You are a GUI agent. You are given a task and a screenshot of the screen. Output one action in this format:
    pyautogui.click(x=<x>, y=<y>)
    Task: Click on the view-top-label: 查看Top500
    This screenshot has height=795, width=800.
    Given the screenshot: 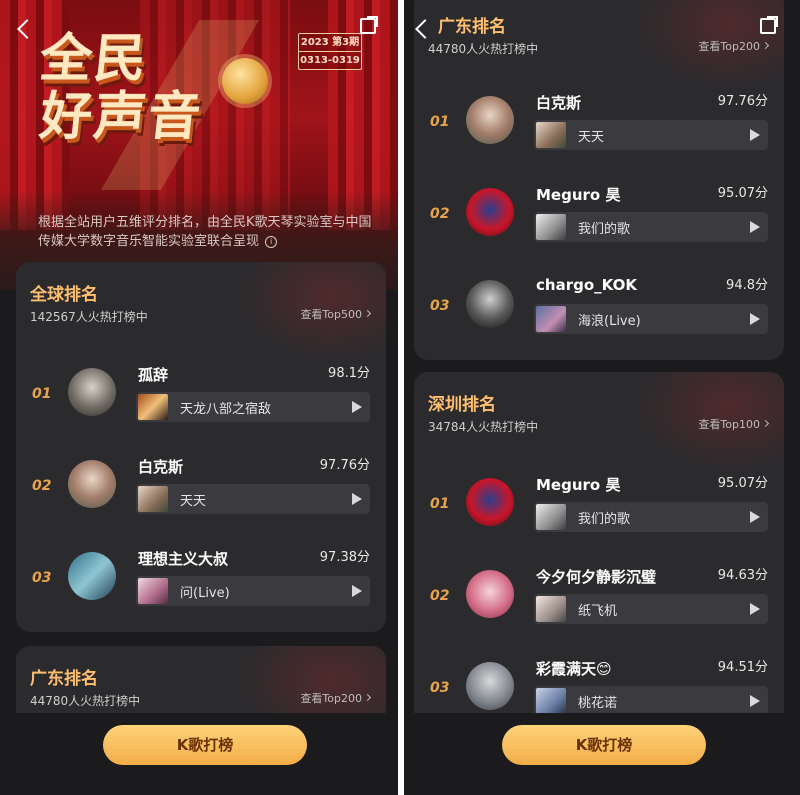 What is the action you would take?
    pyautogui.click(x=331, y=314)
    